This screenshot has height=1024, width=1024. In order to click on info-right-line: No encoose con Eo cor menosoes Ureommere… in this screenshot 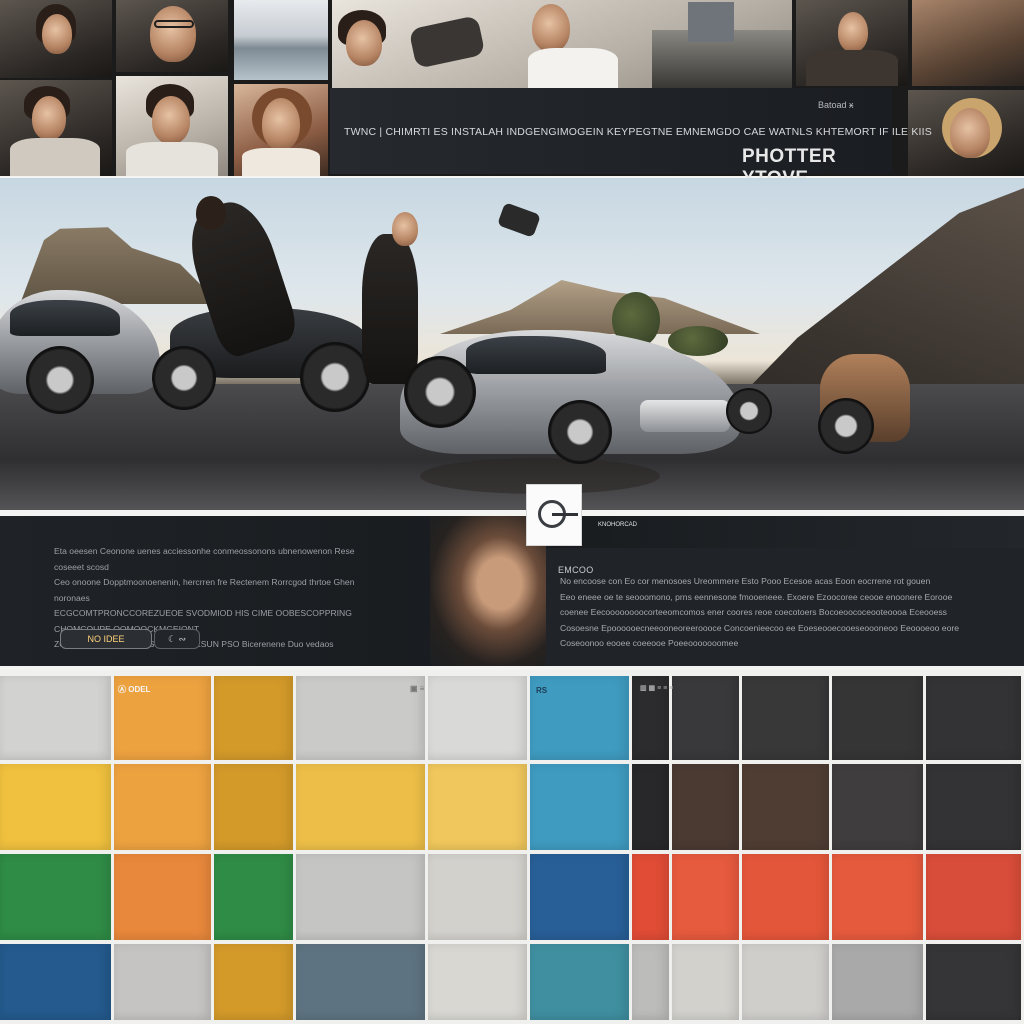, I will do `click(745, 581)`.